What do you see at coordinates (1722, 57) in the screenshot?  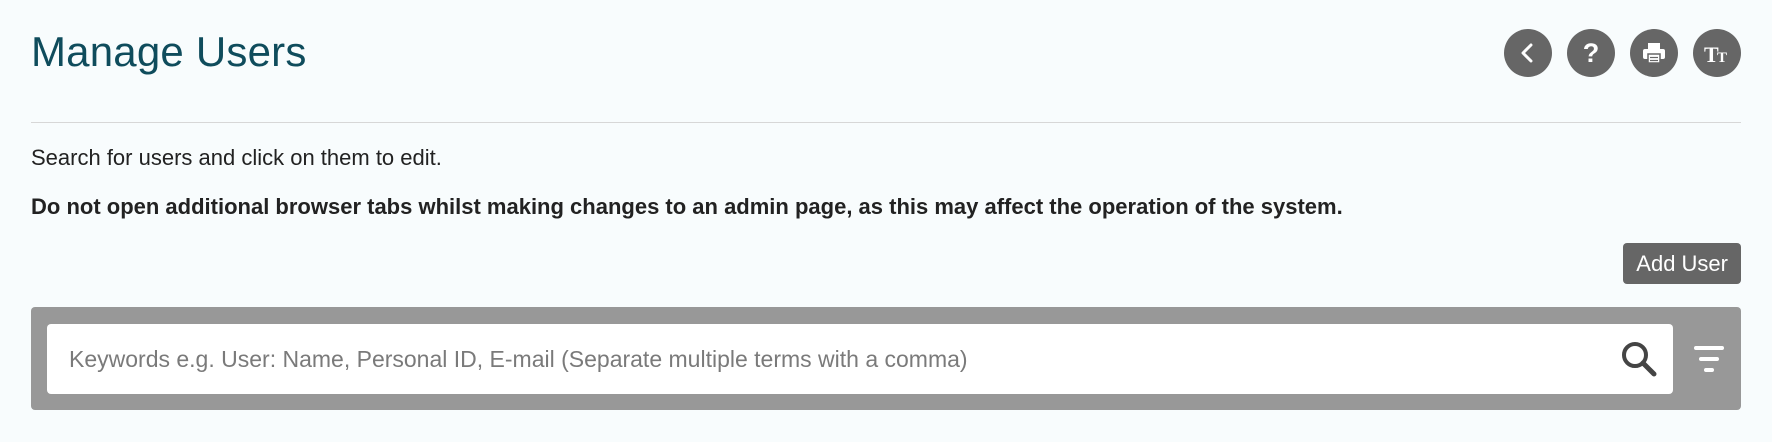 I see `svg-text: T` at bounding box center [1722, 57].